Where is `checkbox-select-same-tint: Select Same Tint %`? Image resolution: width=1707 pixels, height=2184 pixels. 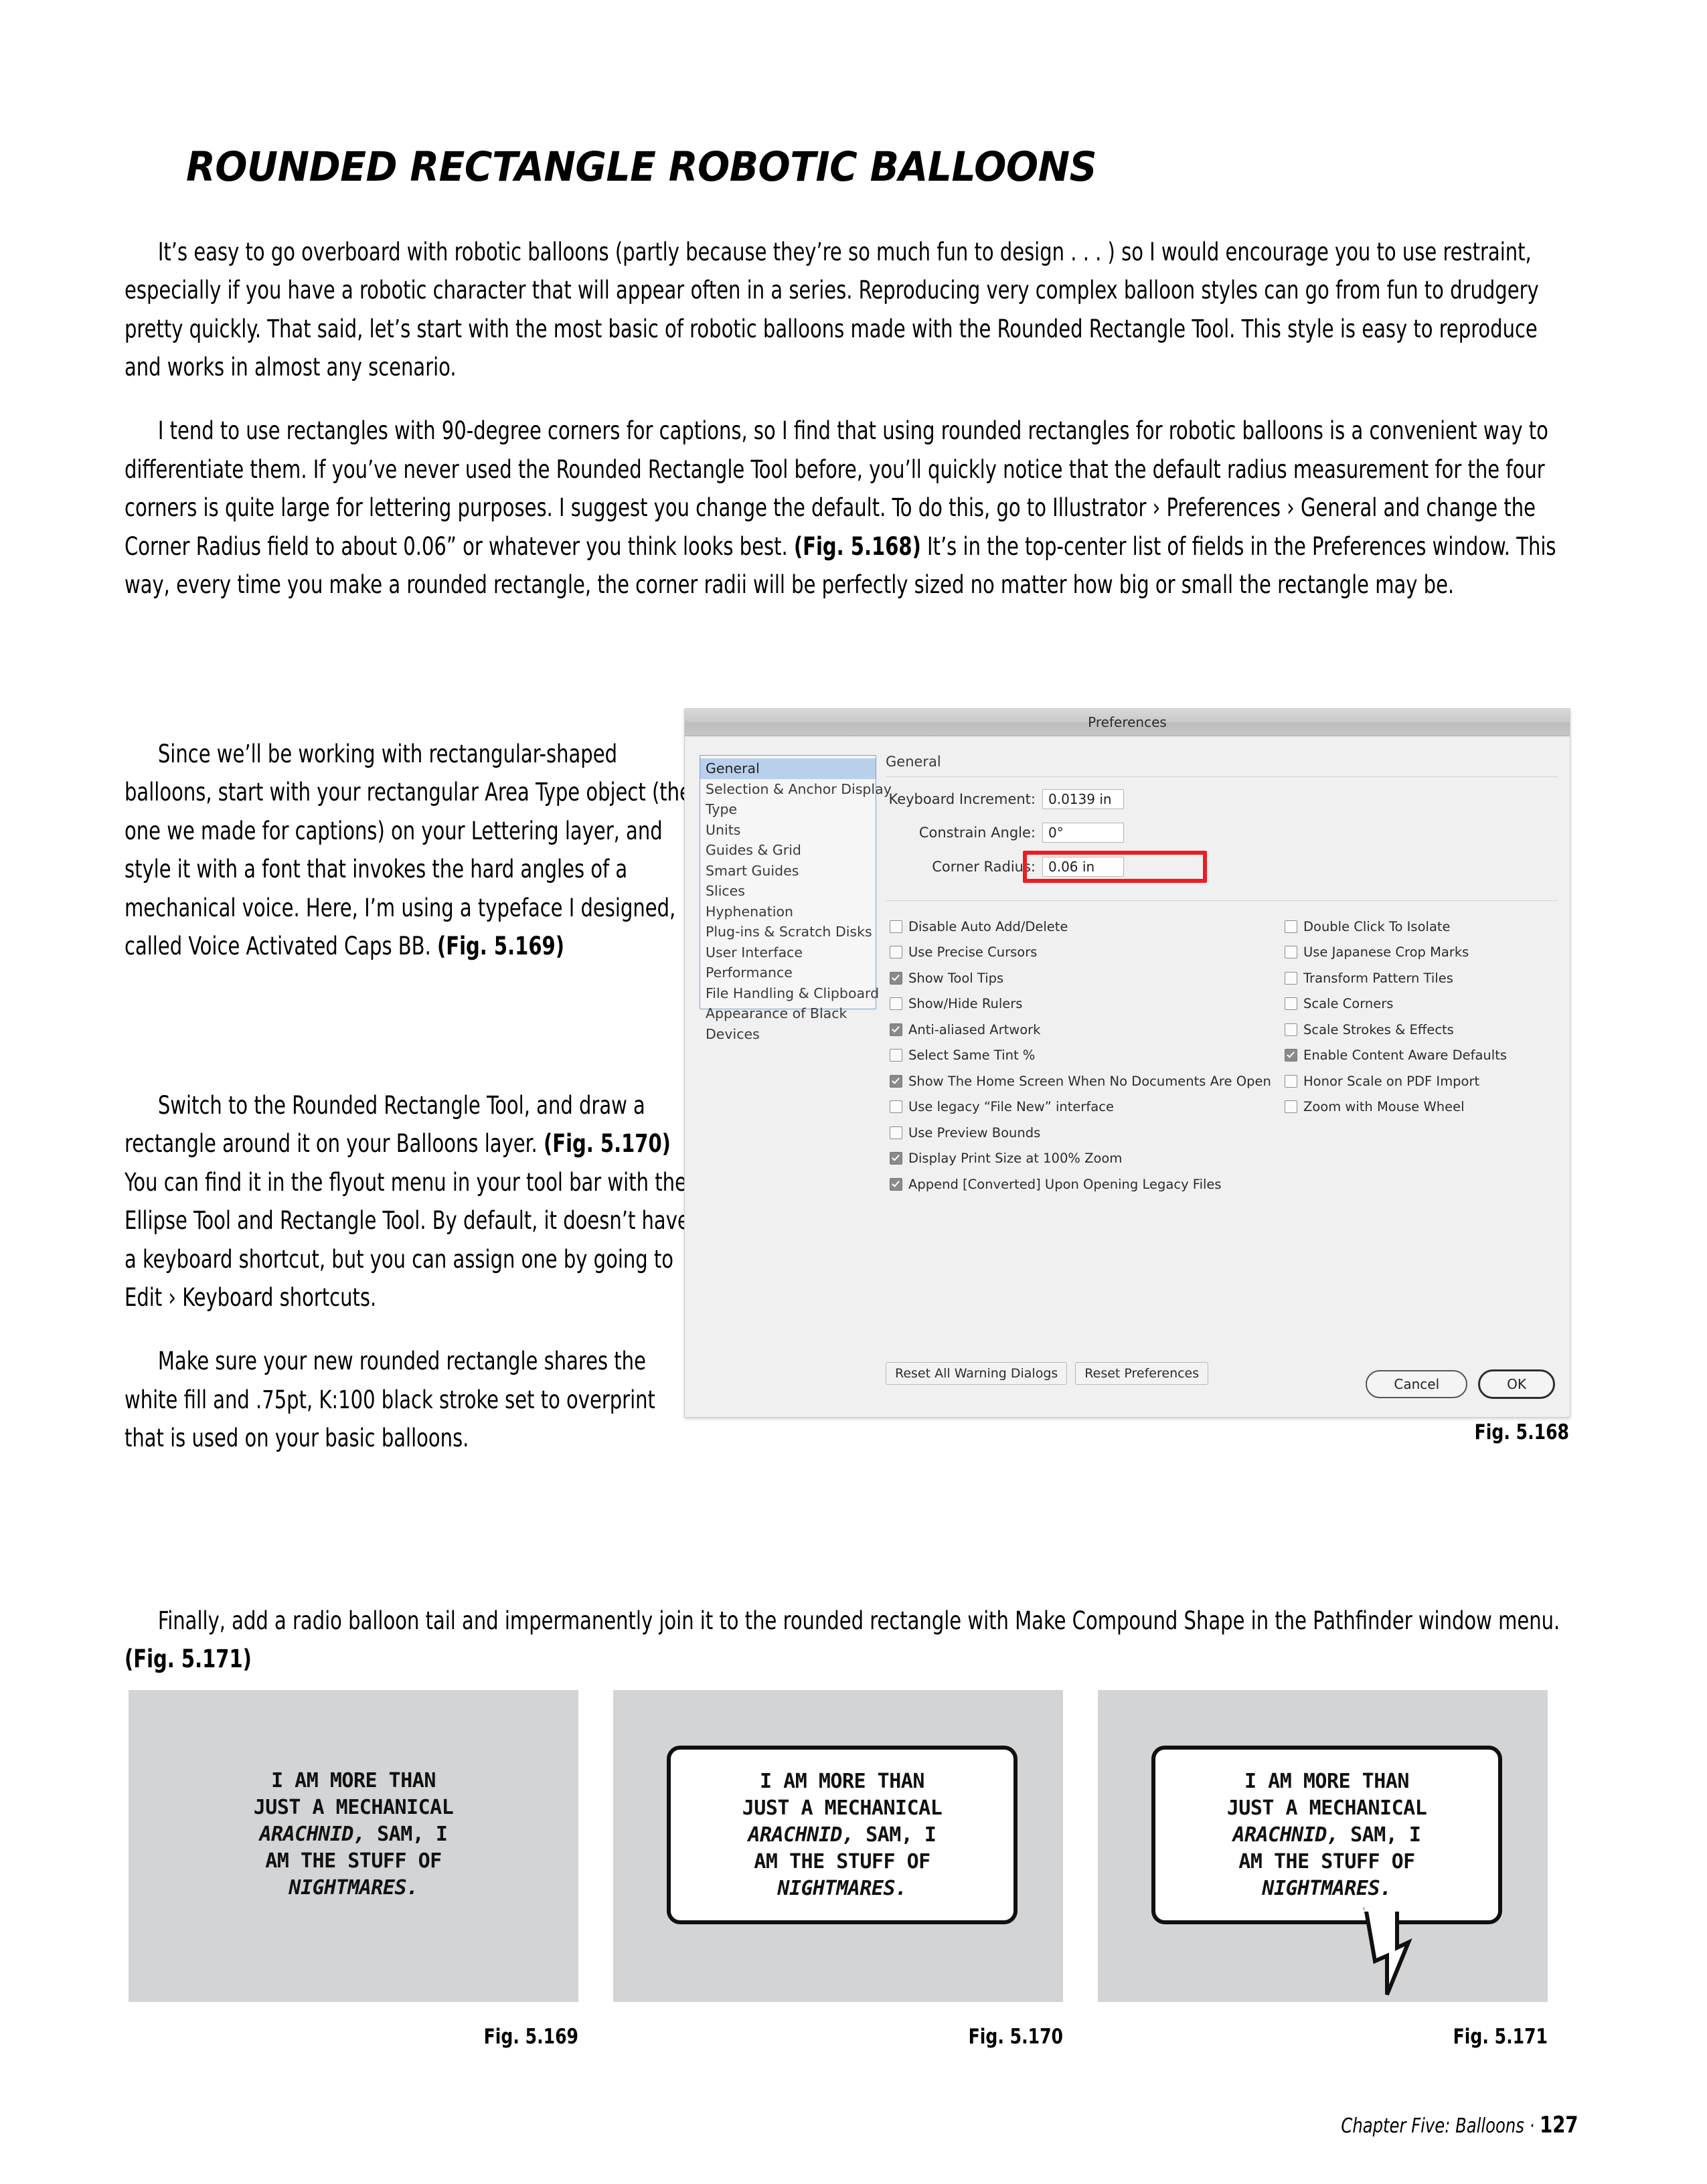
checkbox-select-same-tint: Select Same Tint % is located at coordinates (1080, 1055).